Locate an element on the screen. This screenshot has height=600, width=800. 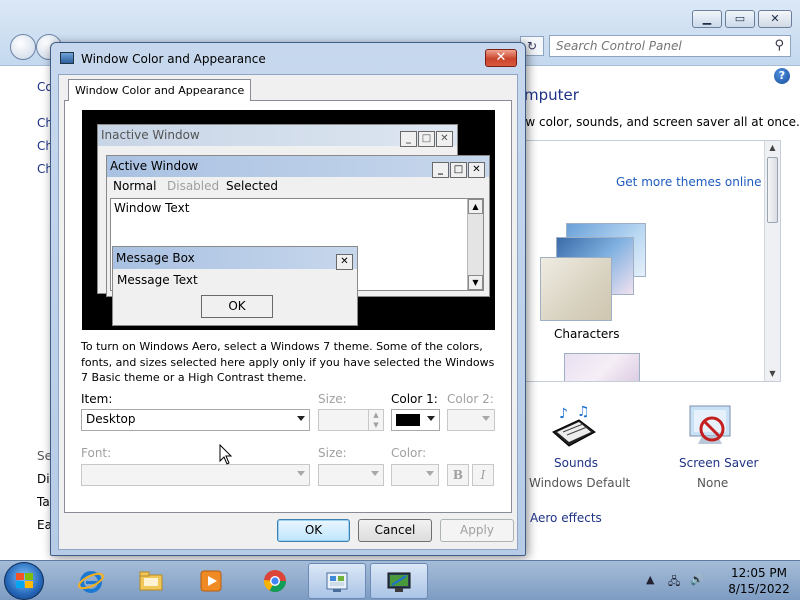
show-hidden-icons-icon: ▲ is located at coordinates (650, 579).